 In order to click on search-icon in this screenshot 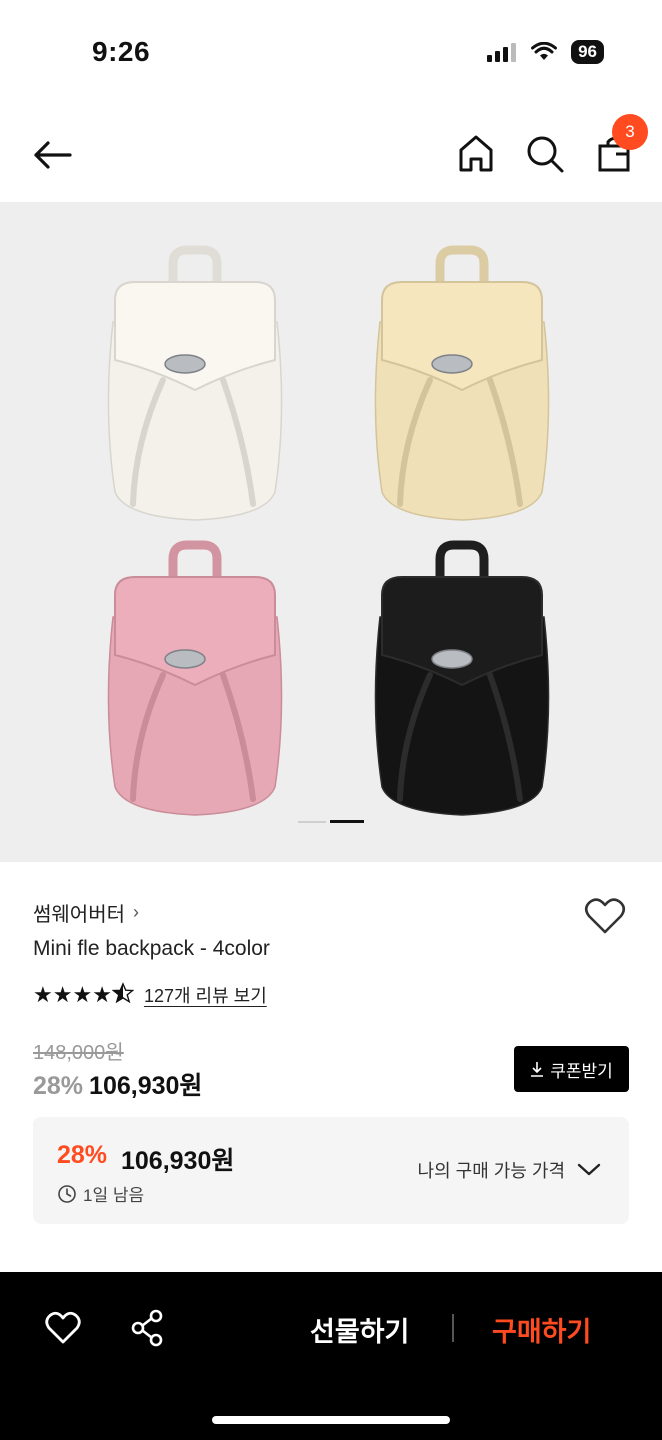, I will do `click(545, 154)`.